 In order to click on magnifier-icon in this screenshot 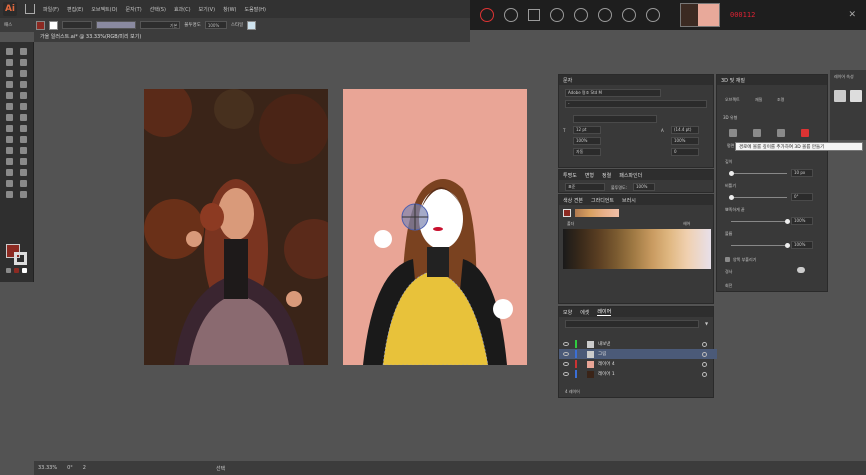, I will do `click(605, 15)`.